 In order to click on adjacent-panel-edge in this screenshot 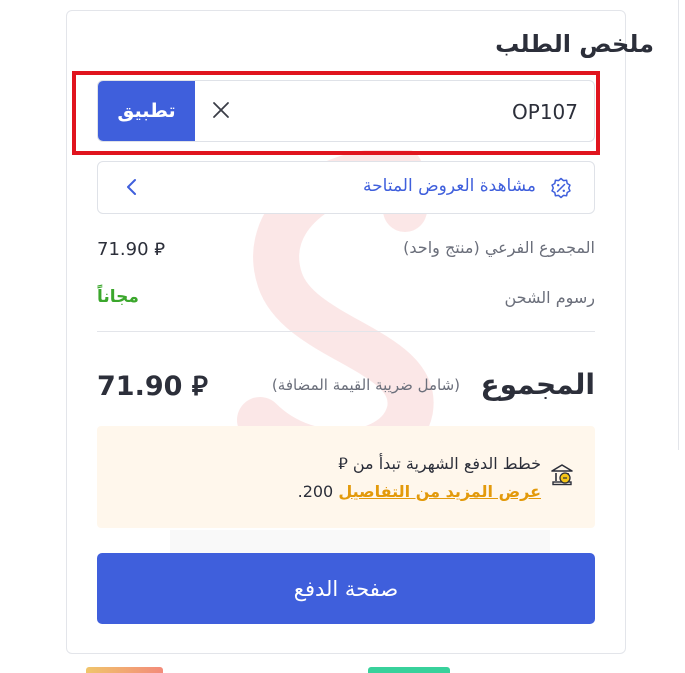, I will do `click(681, 225)`.